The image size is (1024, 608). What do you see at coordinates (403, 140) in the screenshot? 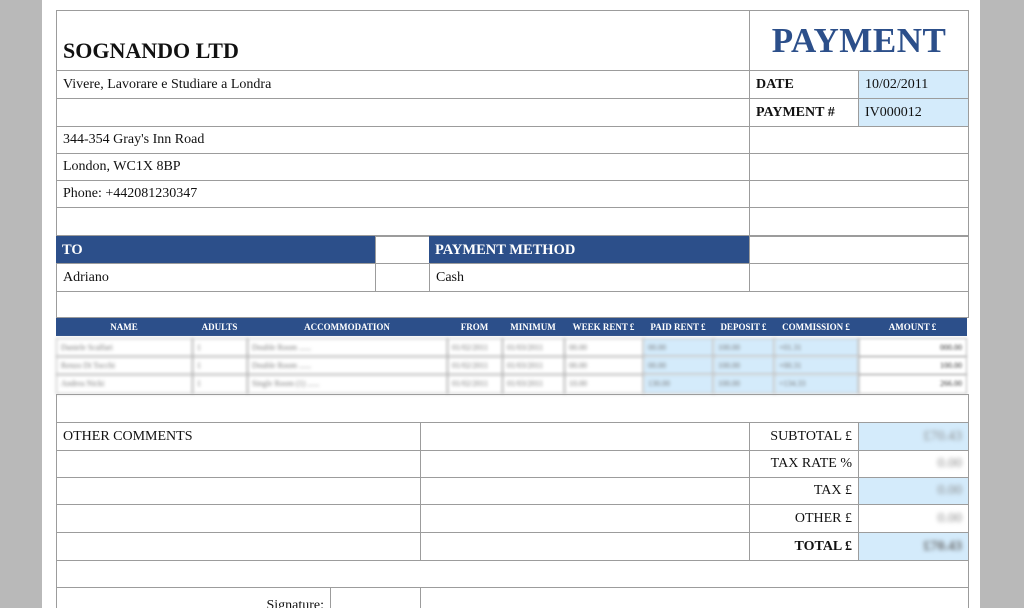
I see `address-line-1: 344-354 Gray's Inn Road` at bounding box center [403, 140].